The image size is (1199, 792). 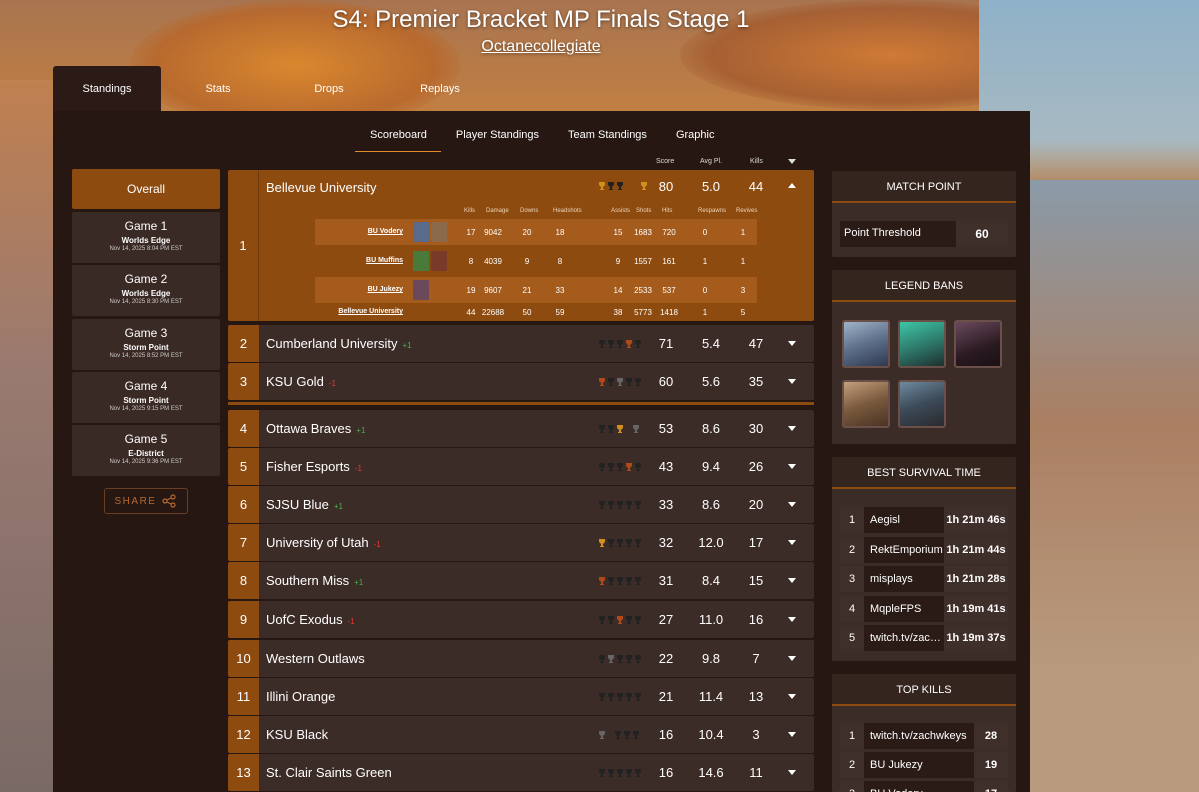 I want to click on team-score: 53, so click(x=666, y=428).